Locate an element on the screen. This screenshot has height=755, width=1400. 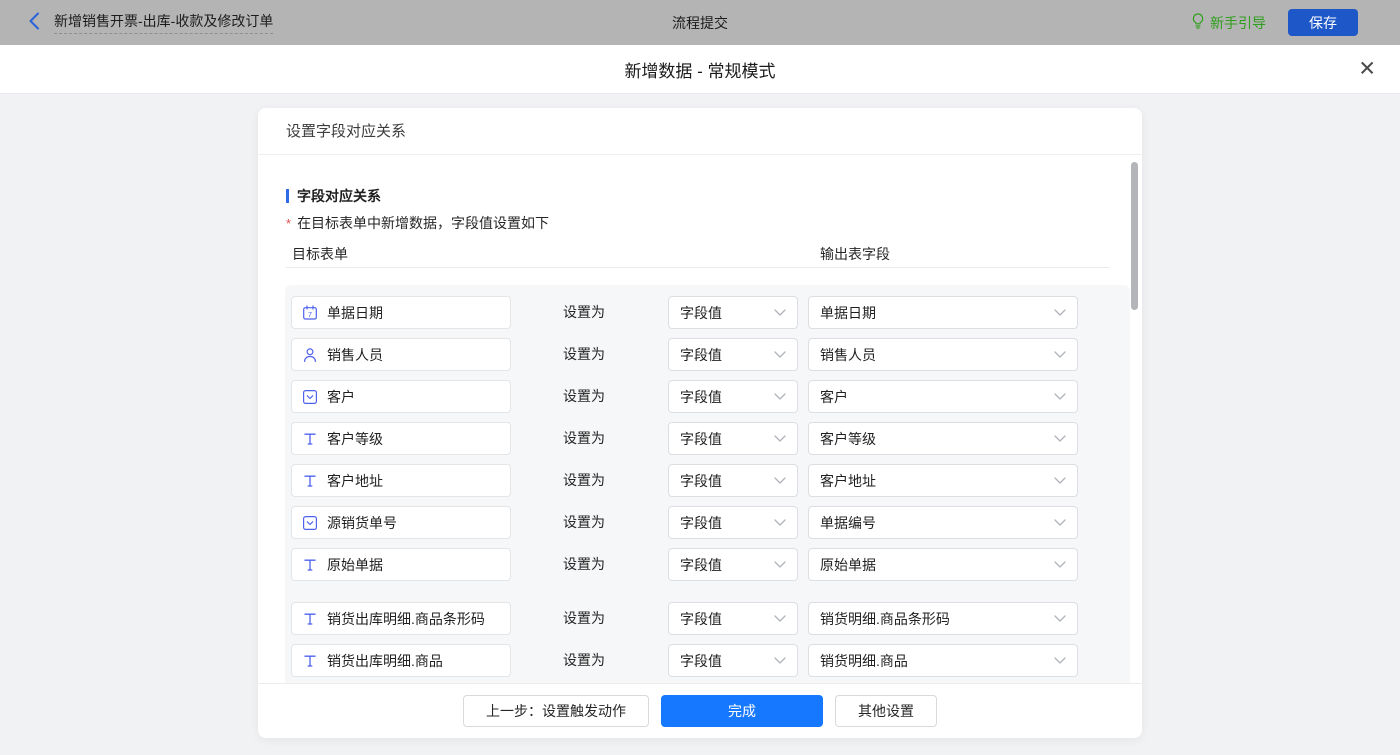
flow-title: 新增销售开票-出库-收款及修改订单 is located at coordinates (164, 22).